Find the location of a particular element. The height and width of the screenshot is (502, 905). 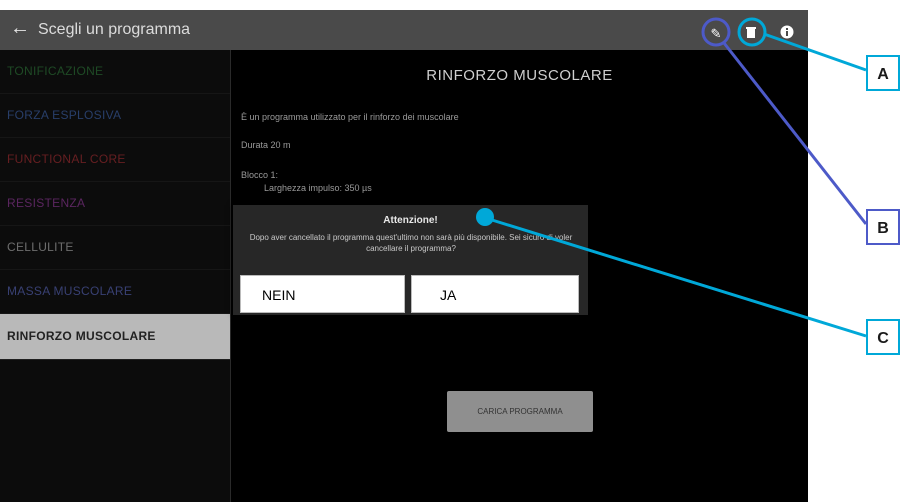

top-app-bar: ← Scegli un programma ✎ is located at coordinates (404, 30).